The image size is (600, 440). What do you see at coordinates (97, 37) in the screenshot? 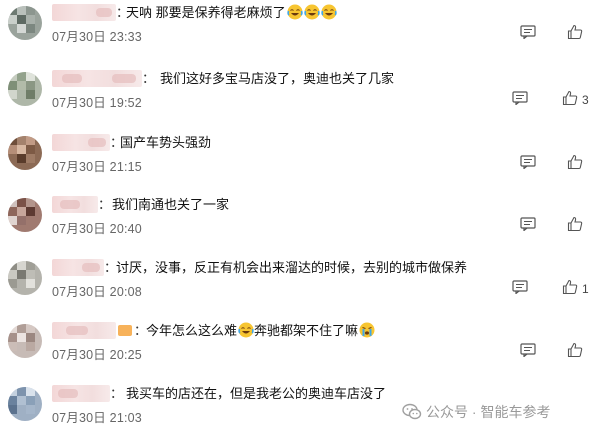
I see `comment-time: 07月30日 23:33` at bounding box center [97, 37].